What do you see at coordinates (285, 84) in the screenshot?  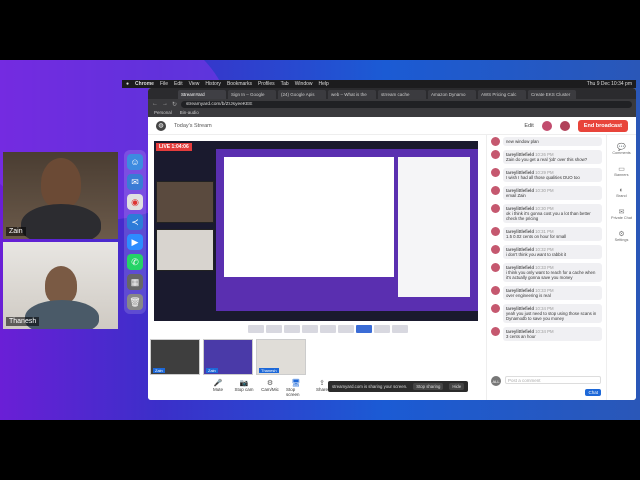 I see `menubar-item: Tab` at bounding box center [285, 84].